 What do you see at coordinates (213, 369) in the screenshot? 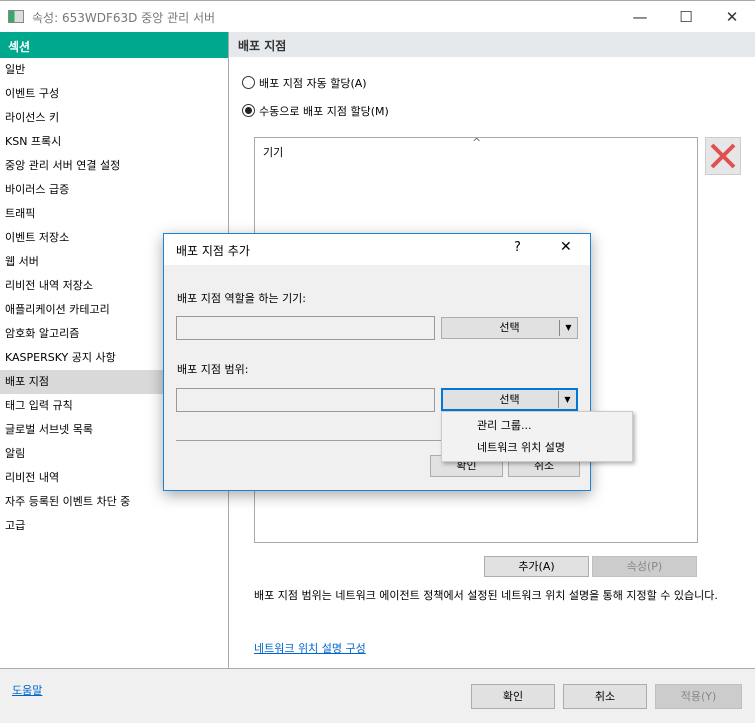
I see `scope-label: 배포 지점 범위:` at bounding box center [213, 369].